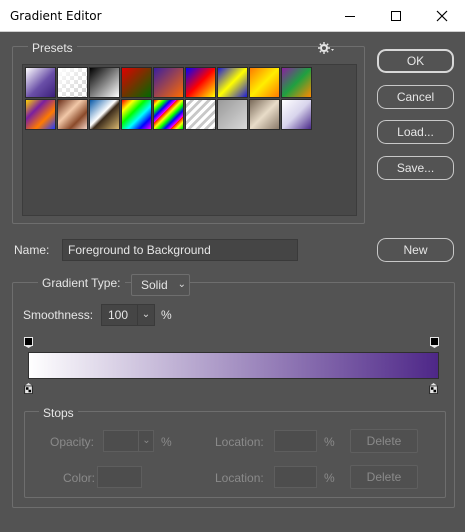 This screenshot has width=465, height=532. Describe the element at coordinates (434, 342) in the screenshot. I see `opacity-stop-right` at that location.